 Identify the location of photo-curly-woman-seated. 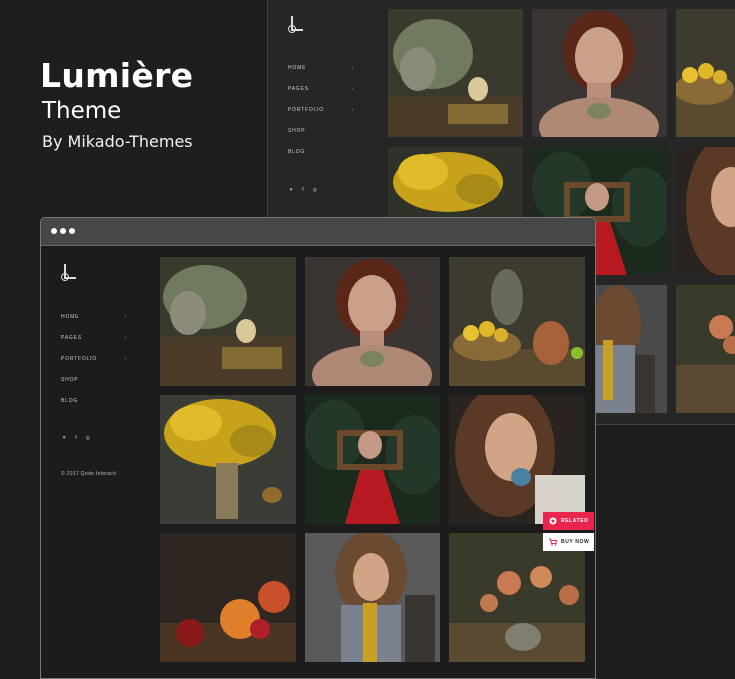
(372, 597).